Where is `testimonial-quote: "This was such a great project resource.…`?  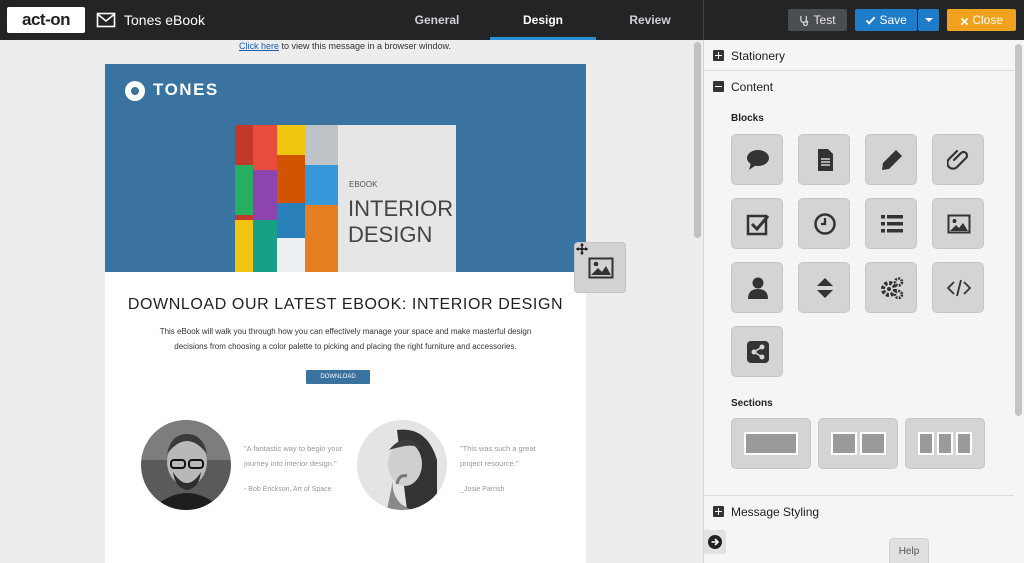
testimonial-quote: "This was such a great project resource.… is located at coordinates (498, 456).